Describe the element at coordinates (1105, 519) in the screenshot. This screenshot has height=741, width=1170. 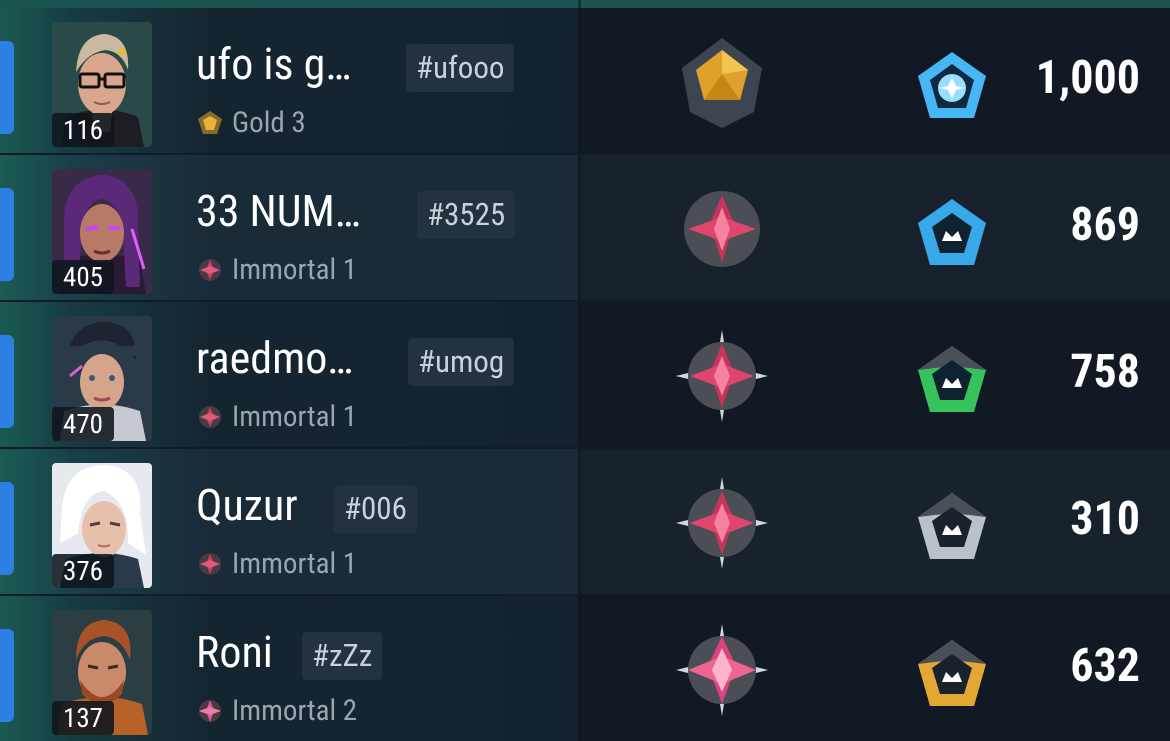
I see `score-value: 310` at that location.